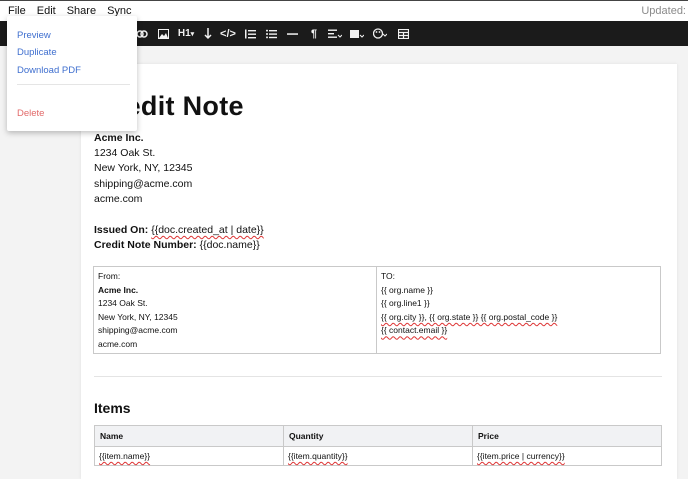  What do you see at coordinates (207, 230) in the screenshot?
I see `issued-on-value: {{doc.created_at | date}}` at bounding box center [207, 230].